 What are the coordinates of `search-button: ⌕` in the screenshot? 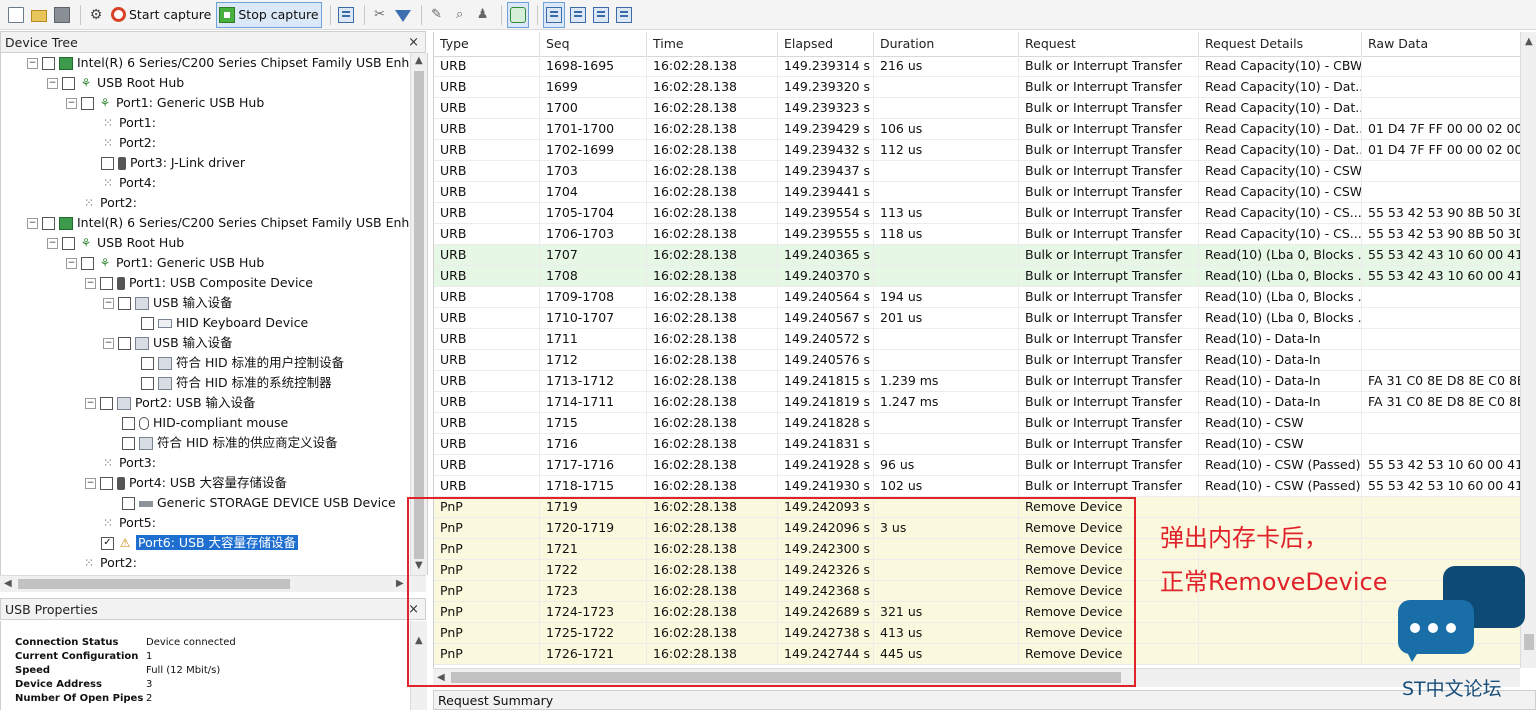 It's located at (460, 15).